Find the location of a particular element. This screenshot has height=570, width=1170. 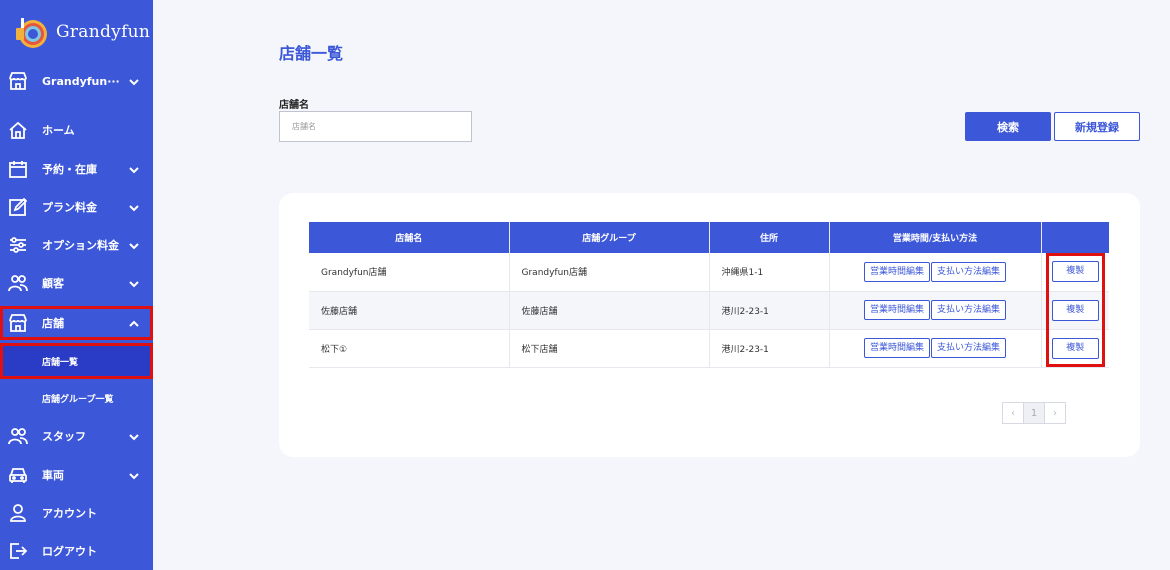

chevron-up-icon is located at coordinates (134, 323).